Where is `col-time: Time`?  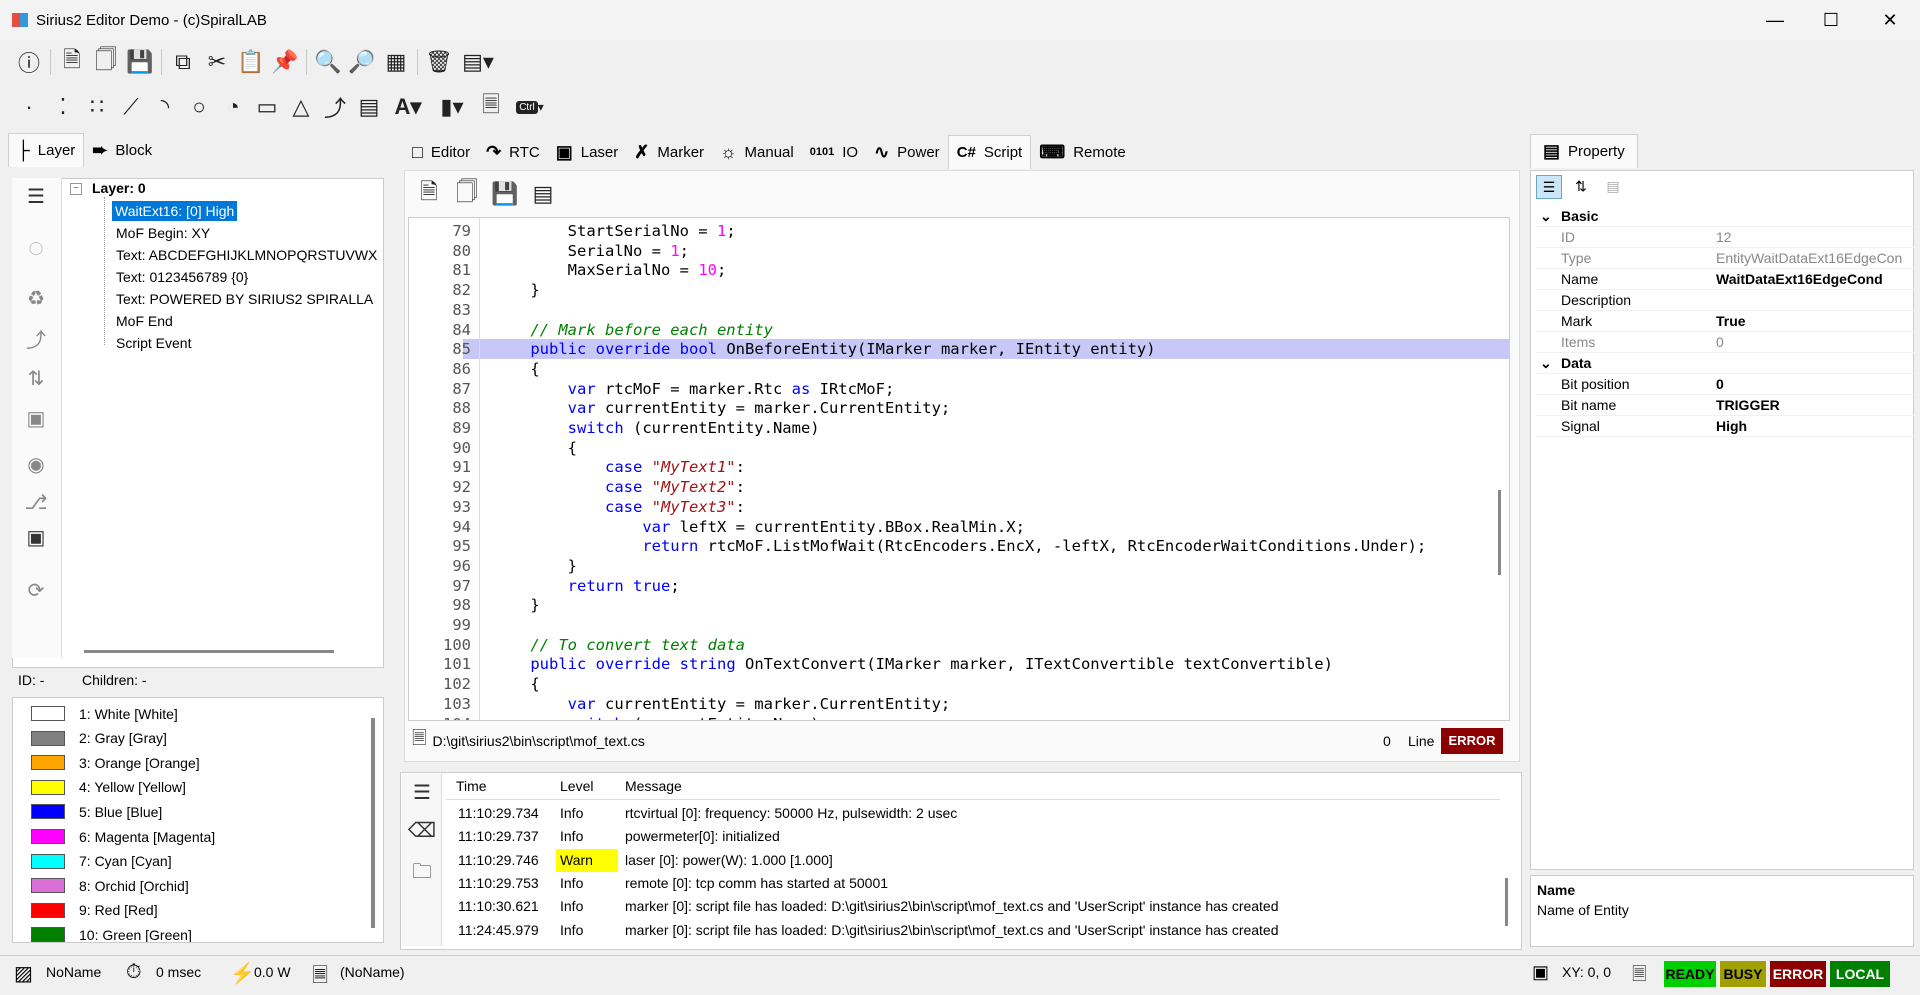 col-time: Time is located at coordinates (471, 786).